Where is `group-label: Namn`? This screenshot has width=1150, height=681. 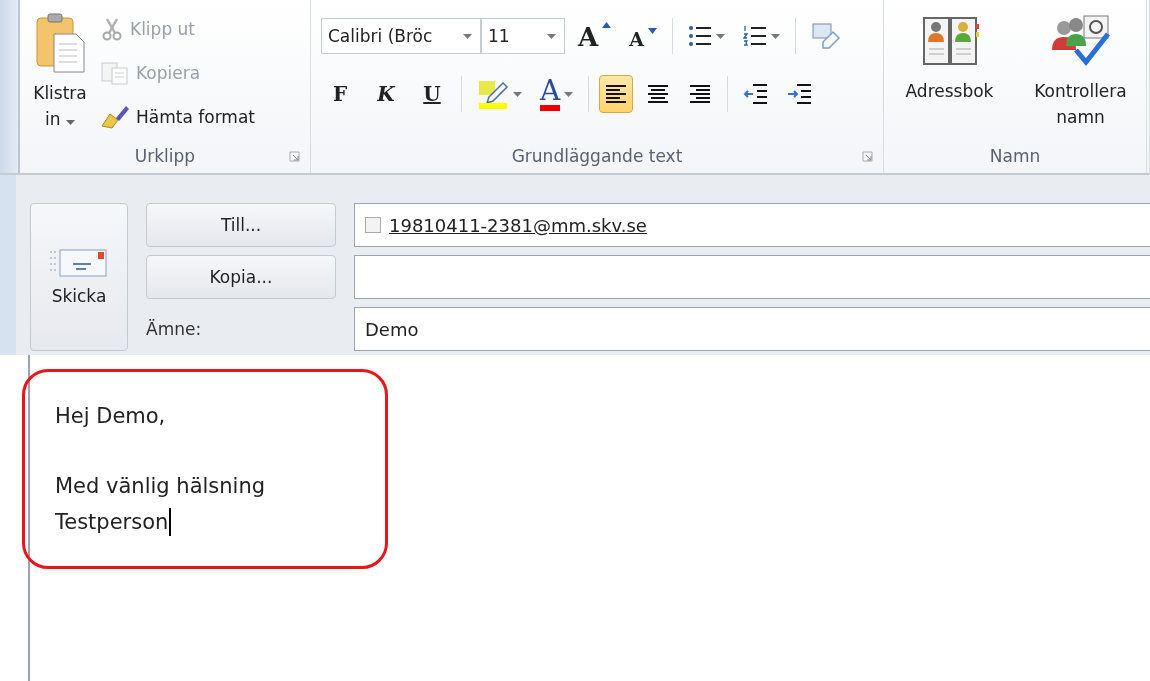 group-label: Namn is located at coordinates (1015, 156).